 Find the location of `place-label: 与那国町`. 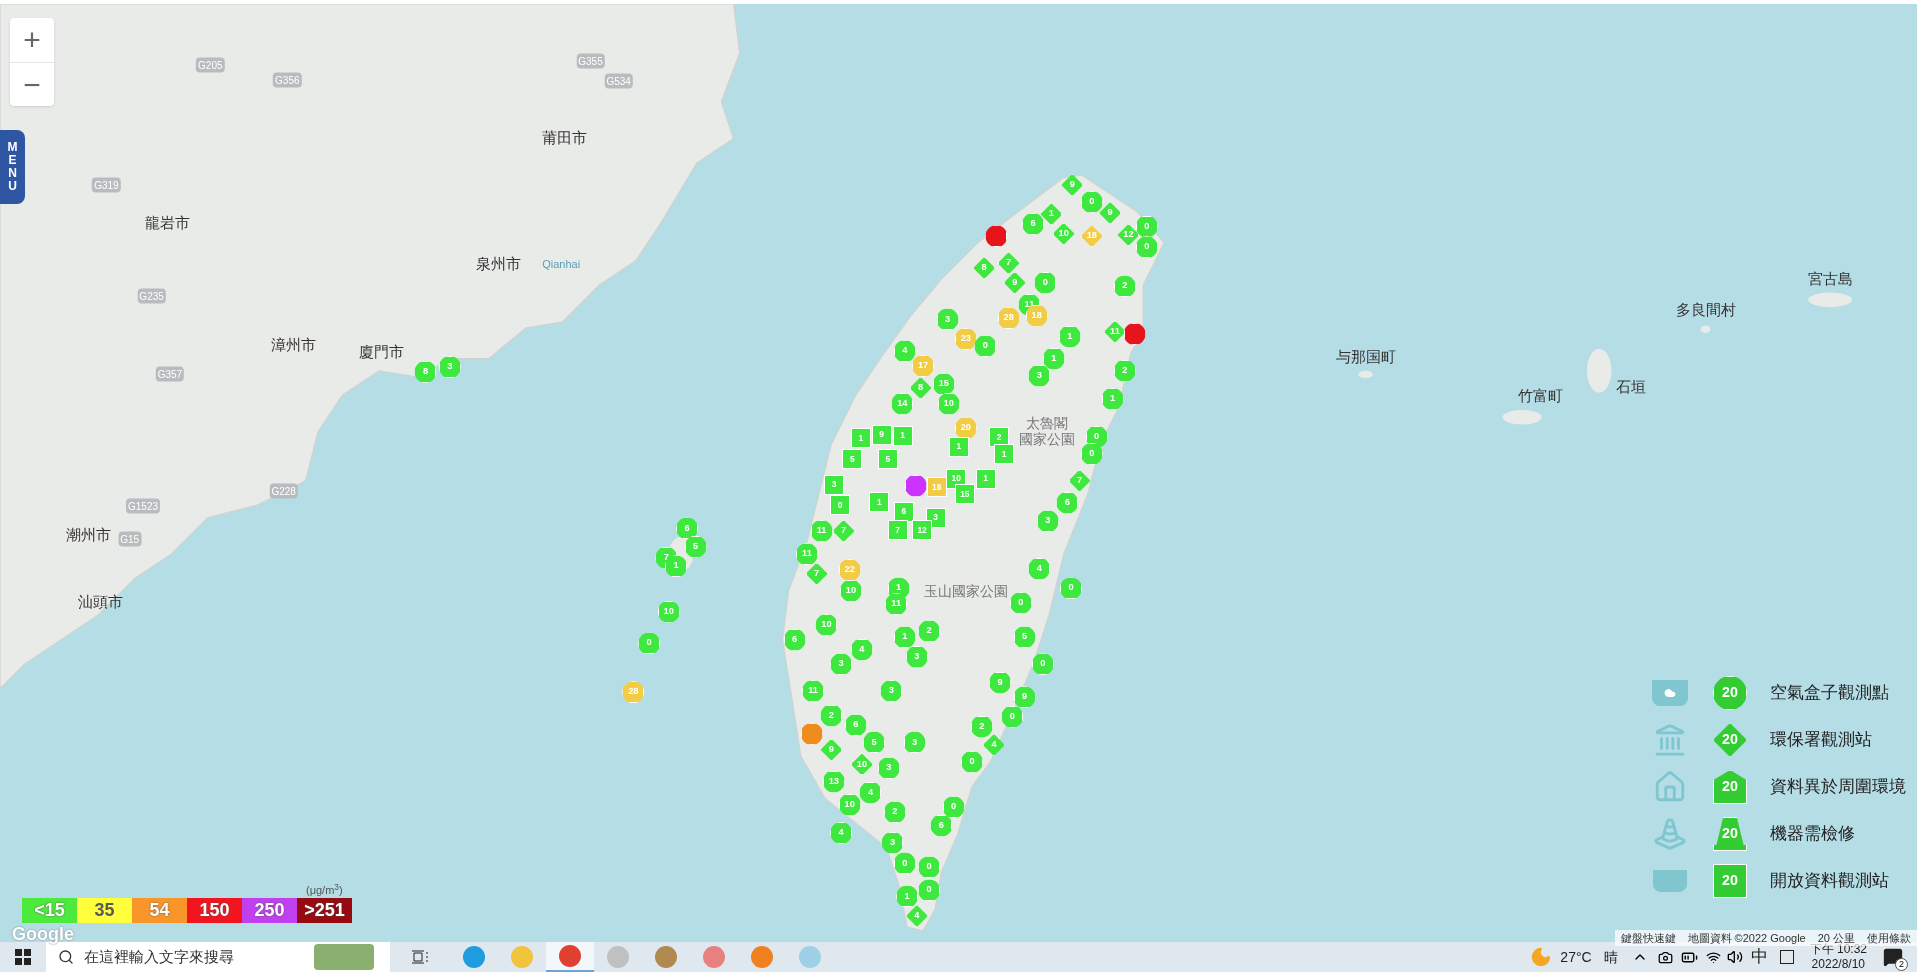

place-label: 与那国町 is located at coordinates (1365, 357).